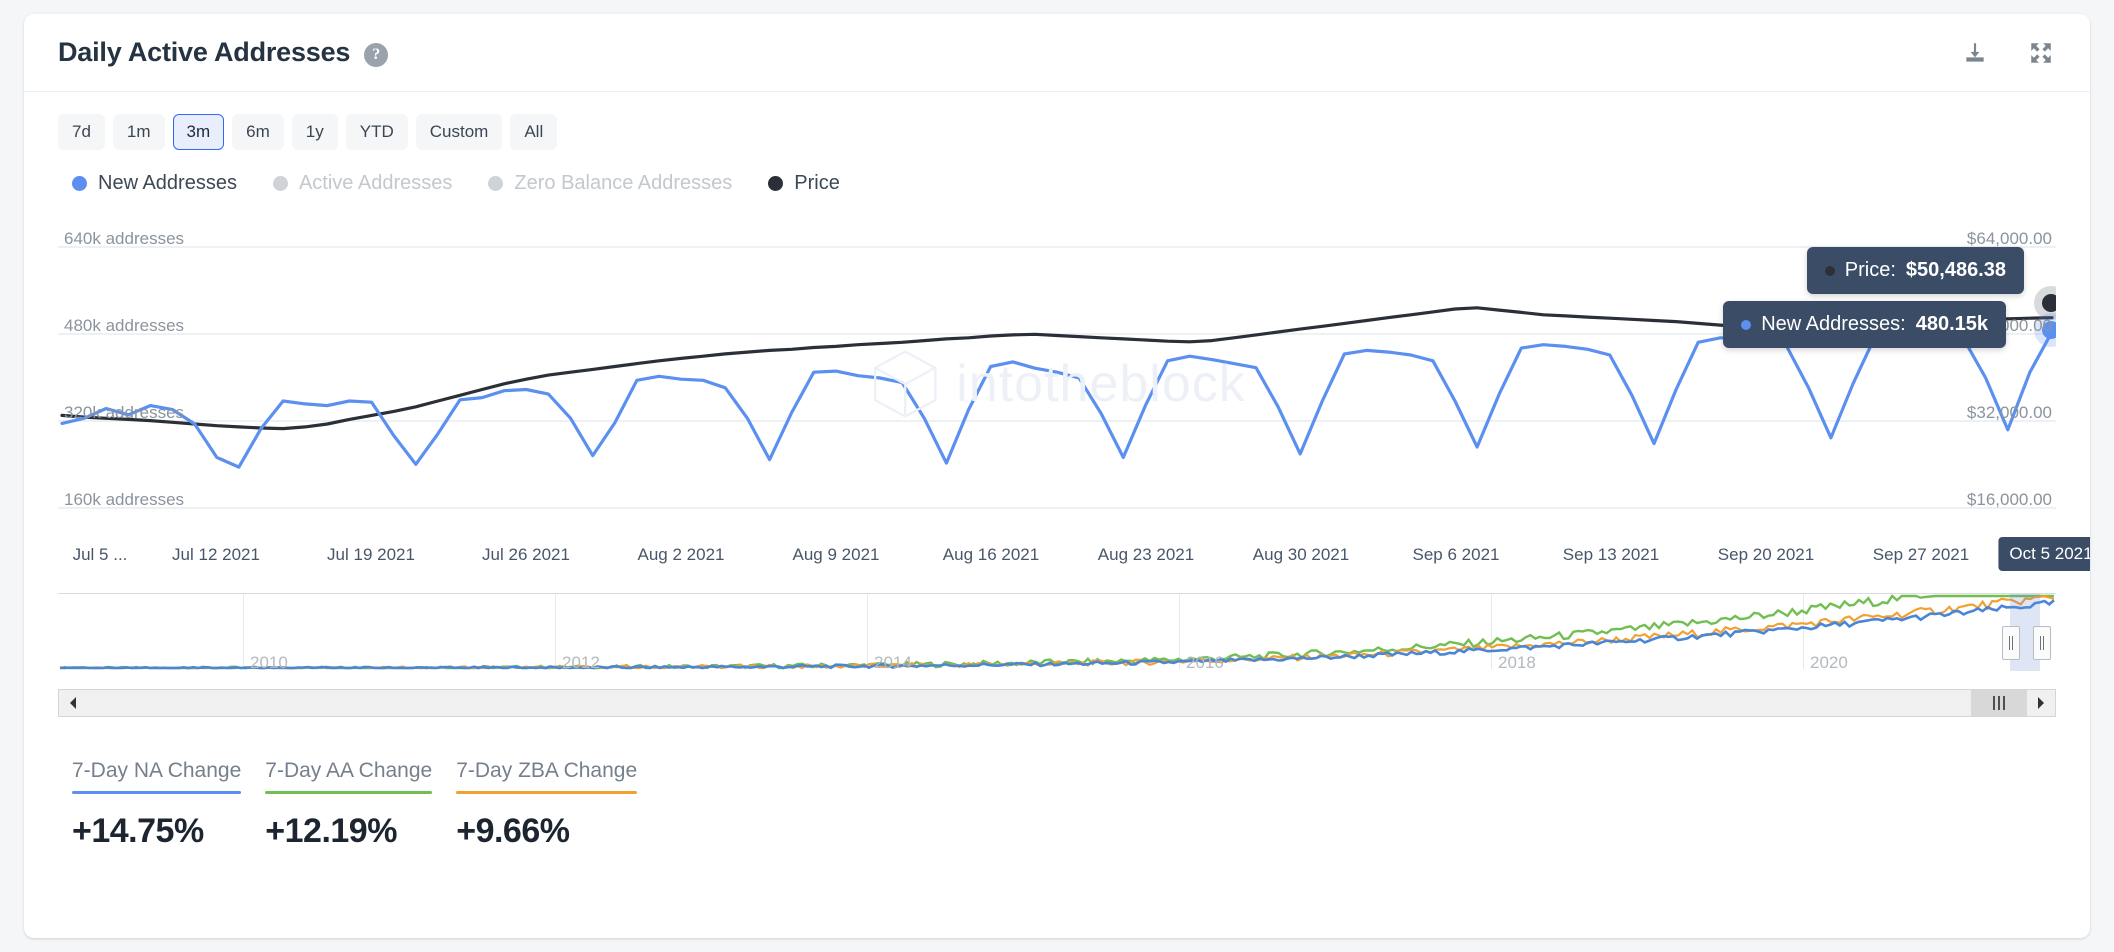  I want to click on navigator-year-label: 2020, so click(1829, 662).